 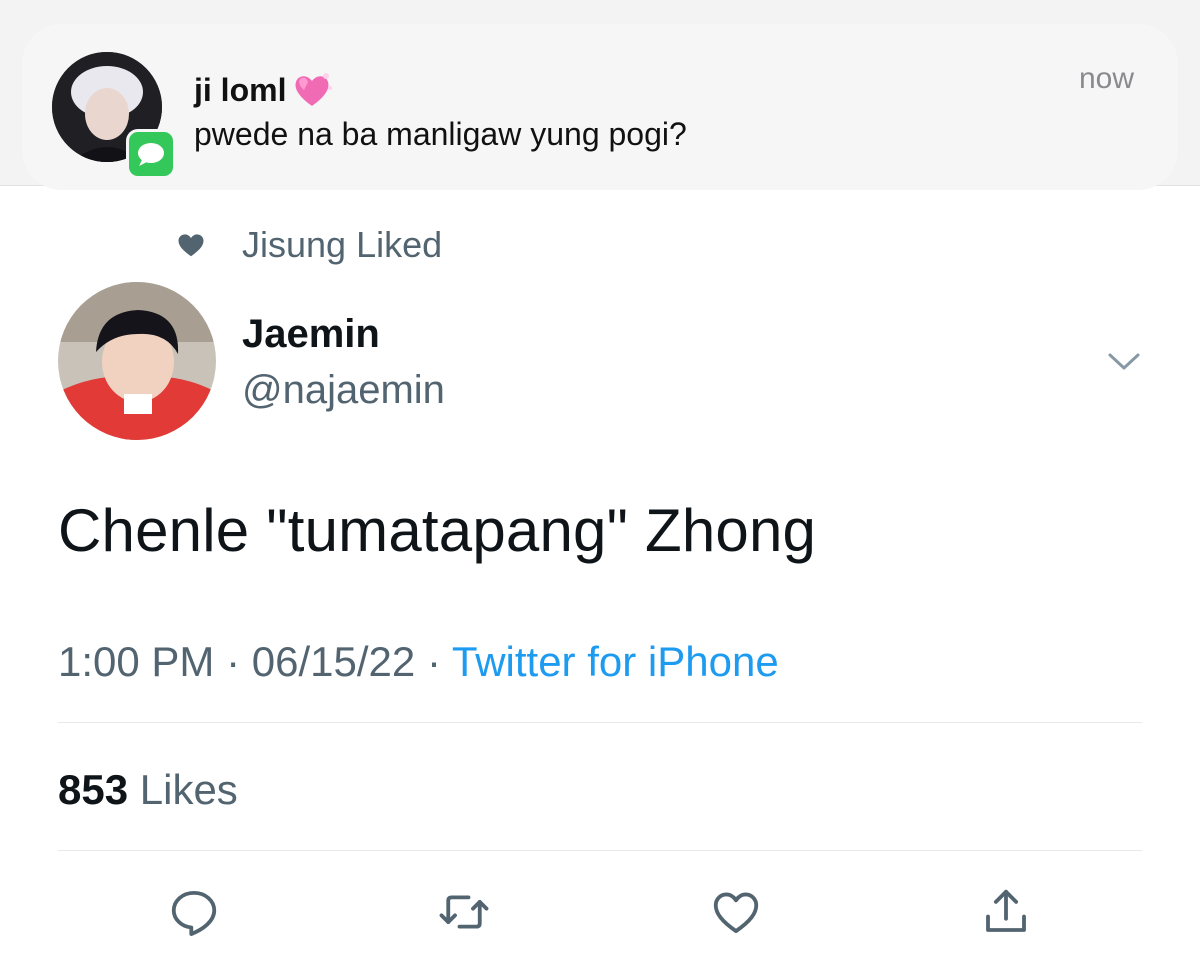 I want to click on social-context-text: Jisung Liked, so click(x=342, y=244).